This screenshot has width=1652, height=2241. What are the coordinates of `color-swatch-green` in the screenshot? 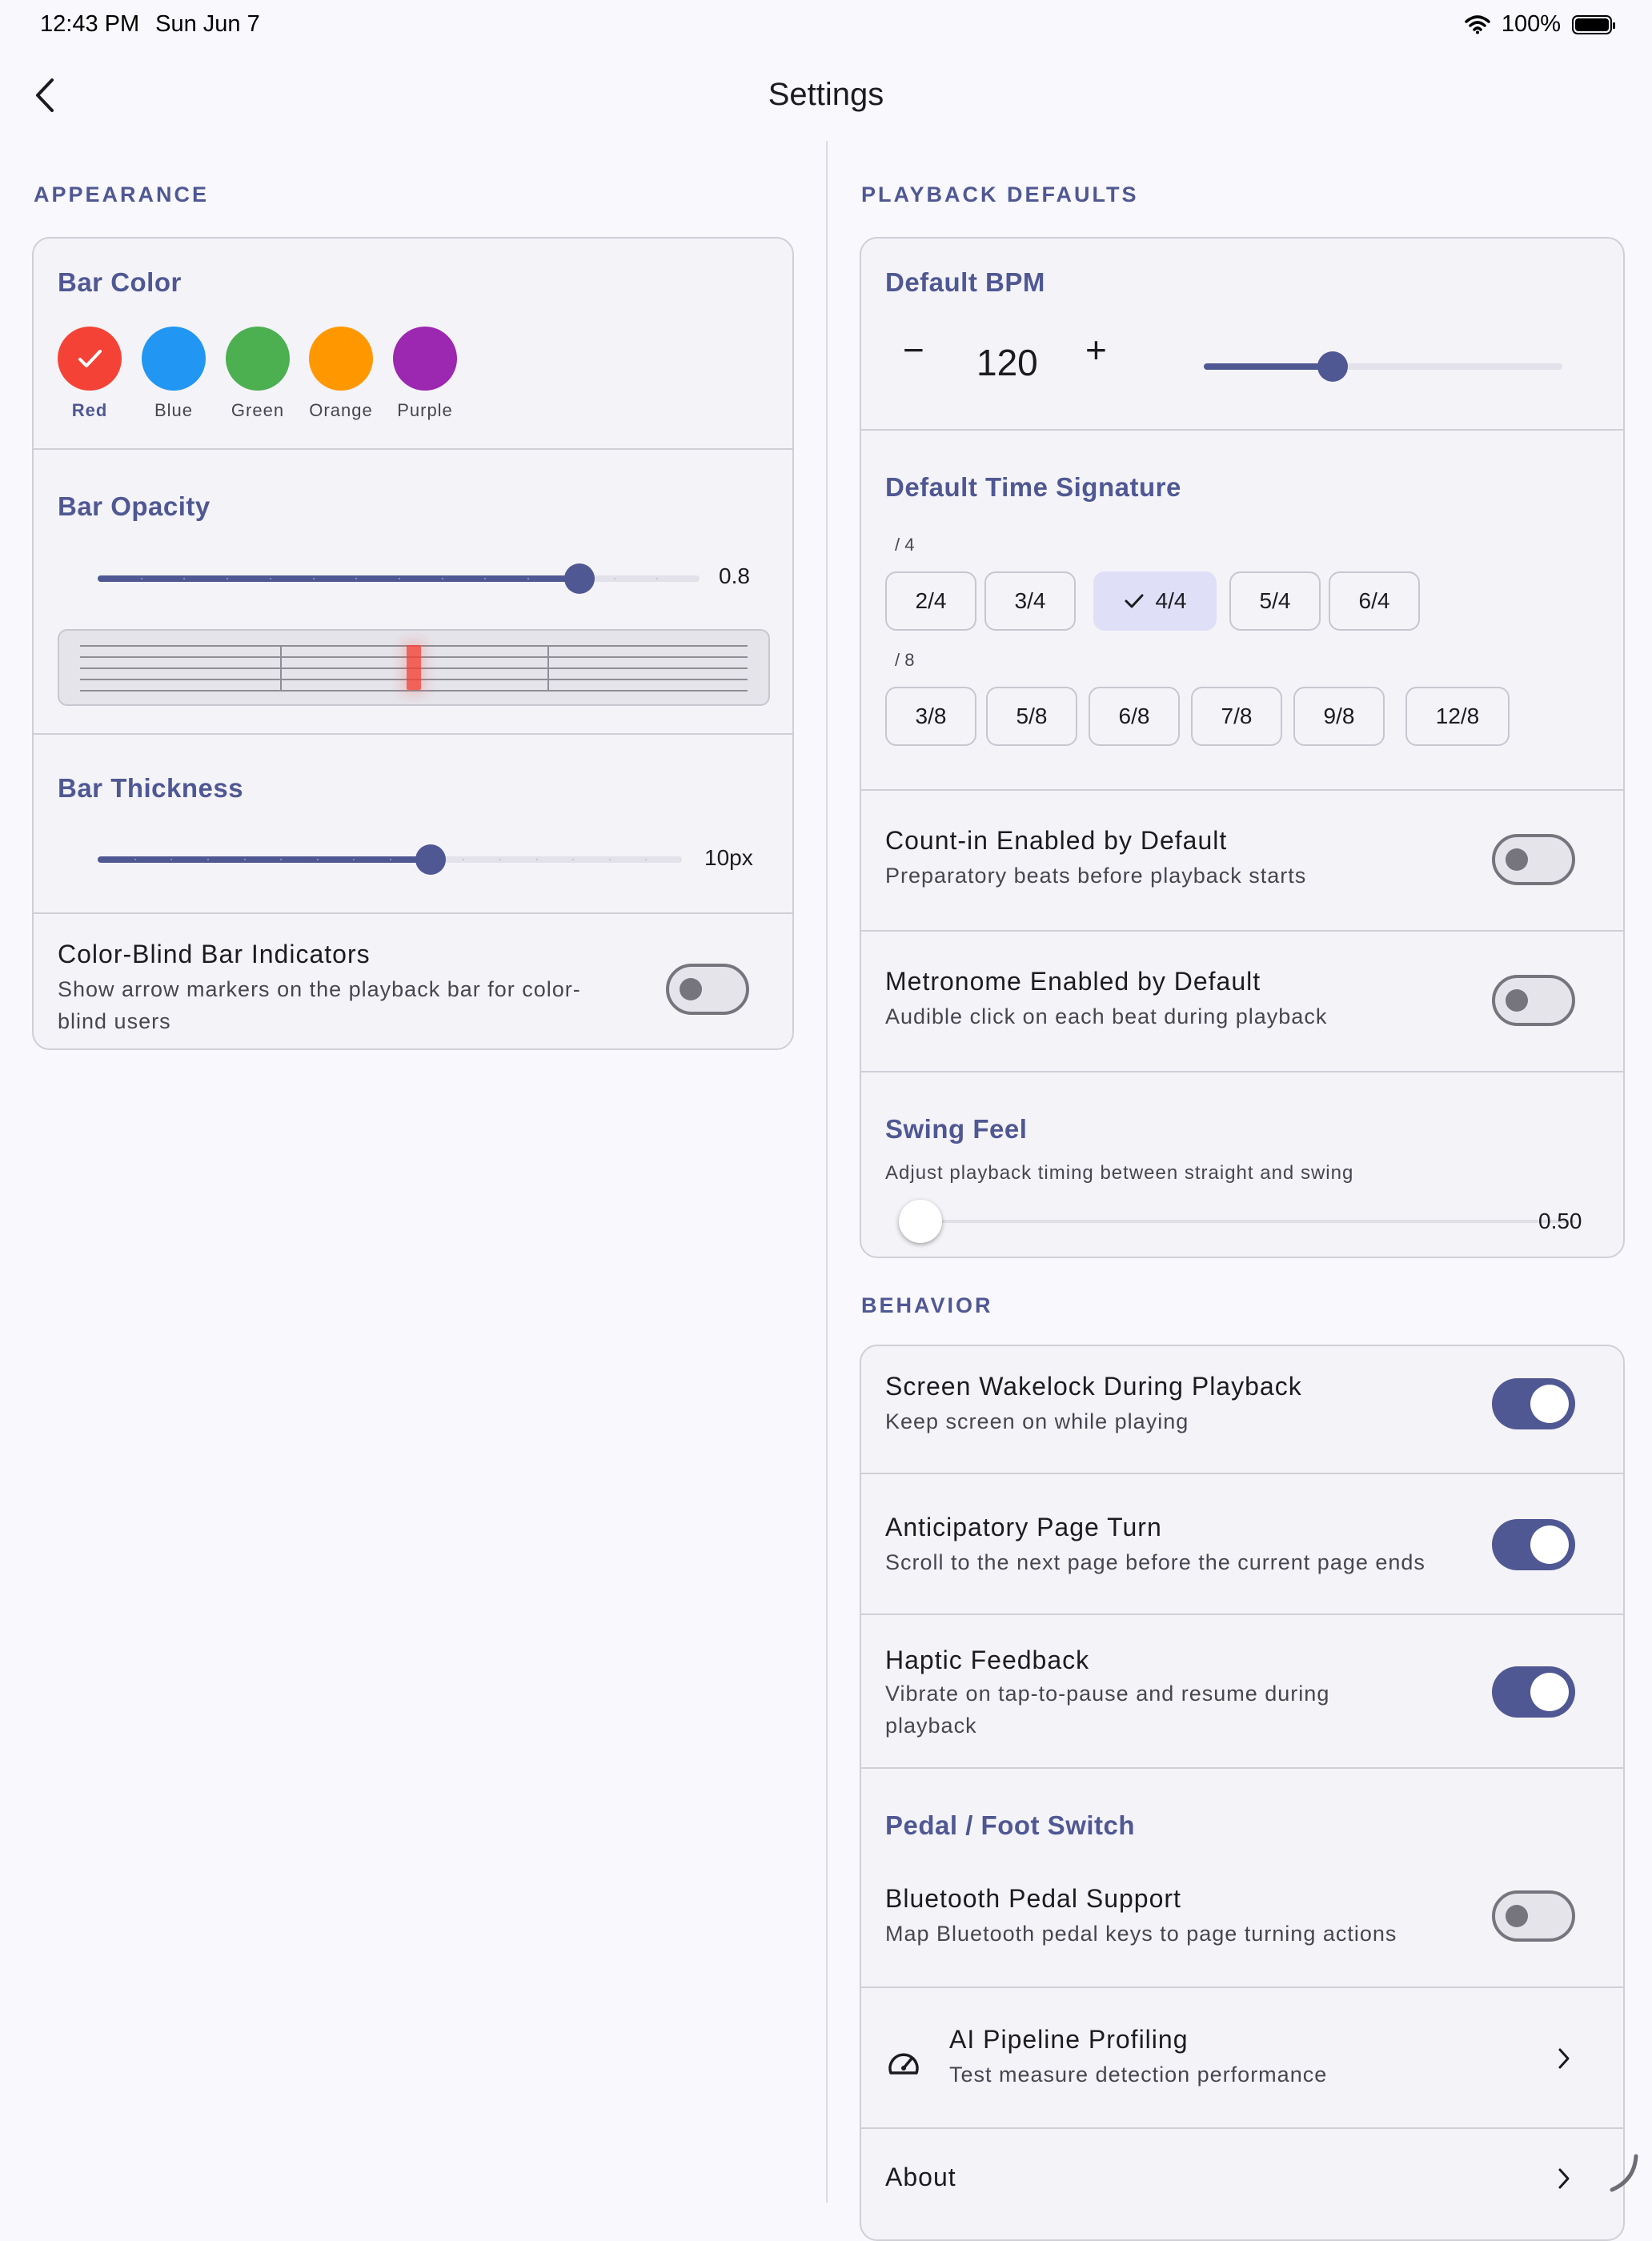 It's located at (258, 359).